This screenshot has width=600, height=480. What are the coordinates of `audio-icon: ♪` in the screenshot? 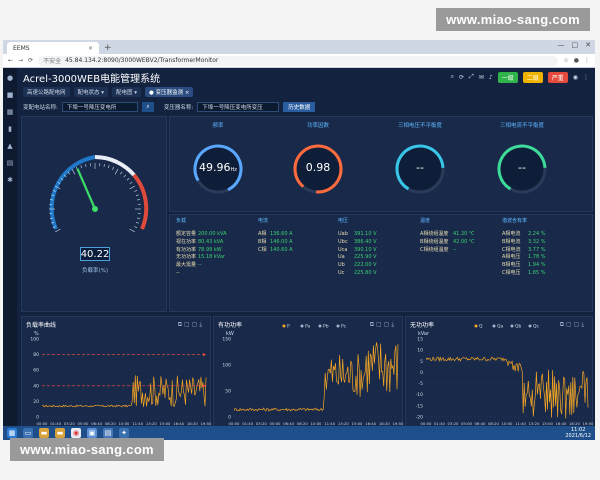 It's located at (491, 77).